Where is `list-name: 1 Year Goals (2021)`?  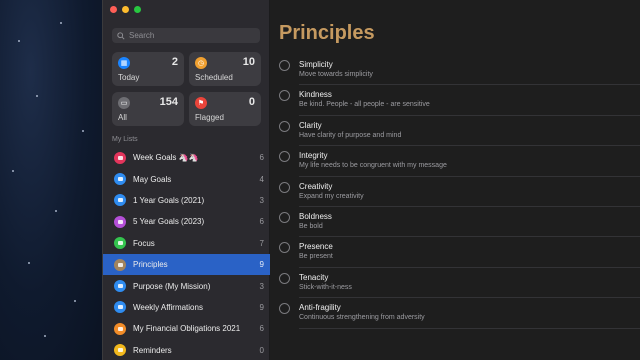
list-name: 1 Year Goals (2021) is located at coordinates (169, 200).